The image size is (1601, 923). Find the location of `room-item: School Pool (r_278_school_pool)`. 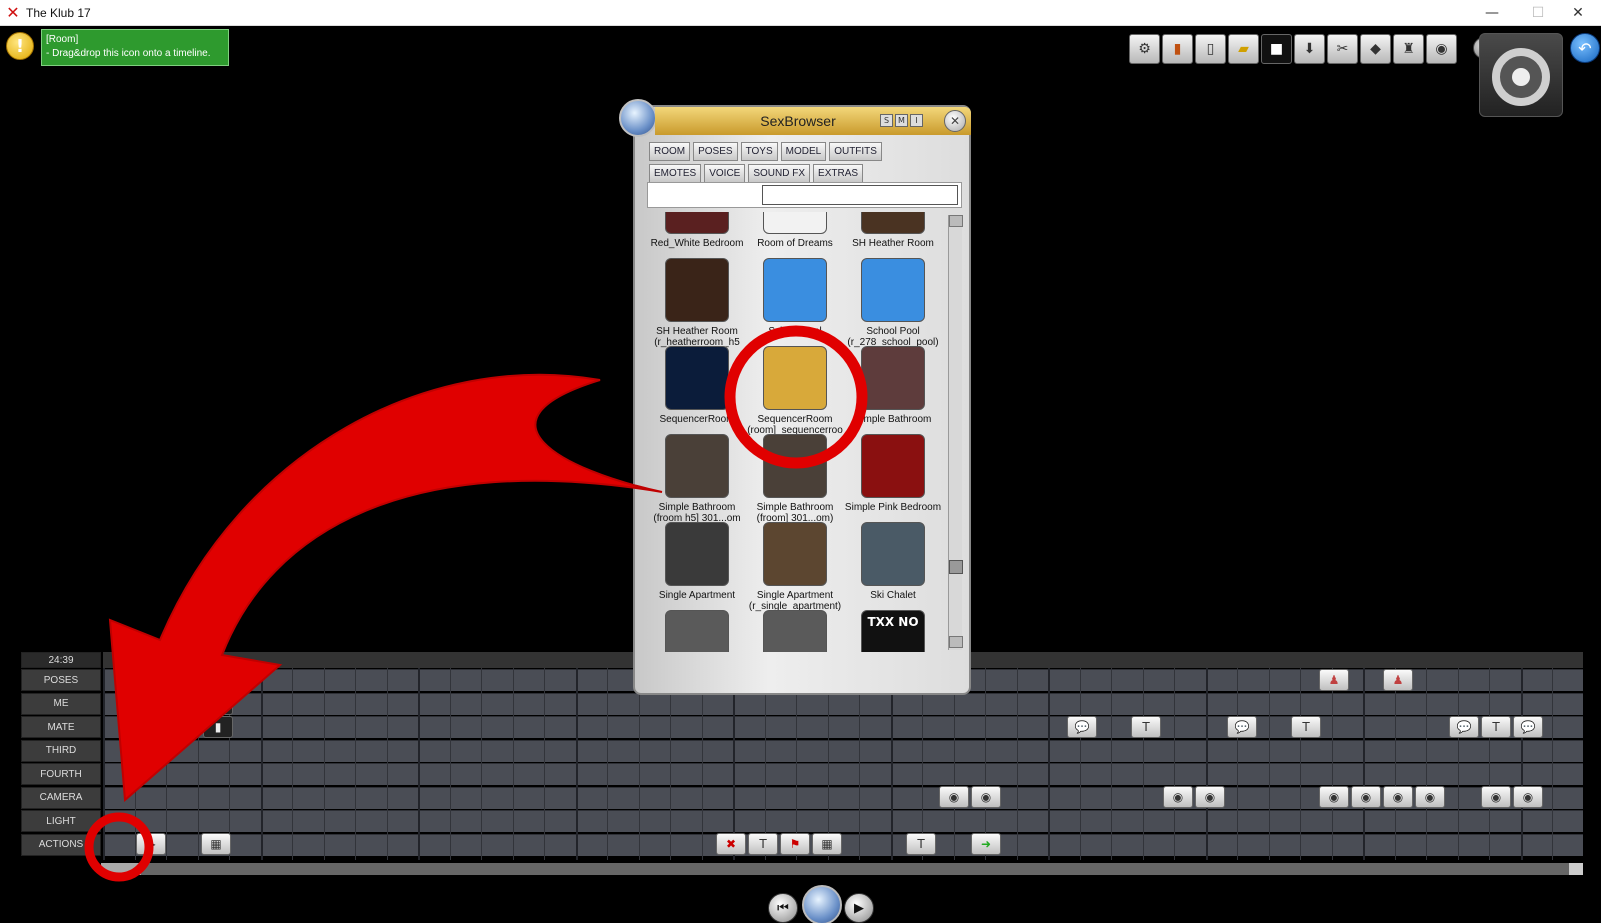

room-item: School Pool (r_278_school_pool) is located at coordinates (893, 303).